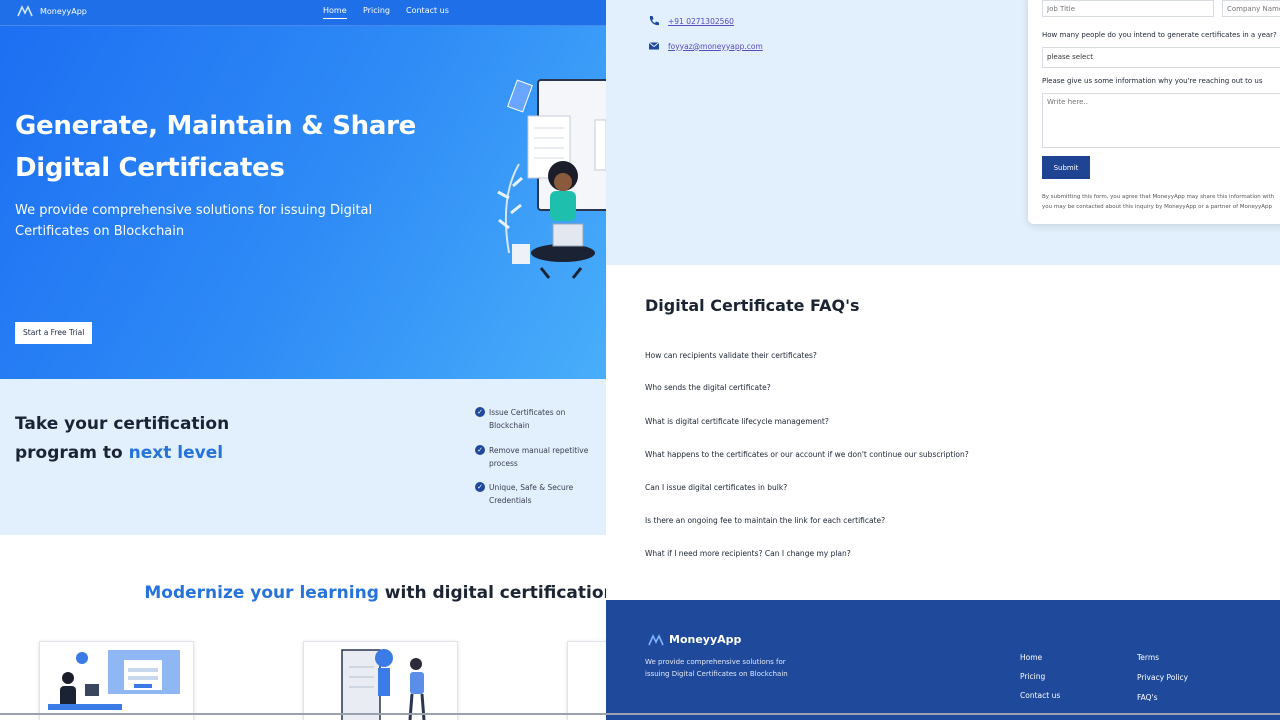  What do you see at coordinates (539, 457) in the screenshot?
I see `feature-text: Remove manual repetitive process` at bounding box center [539, 457].